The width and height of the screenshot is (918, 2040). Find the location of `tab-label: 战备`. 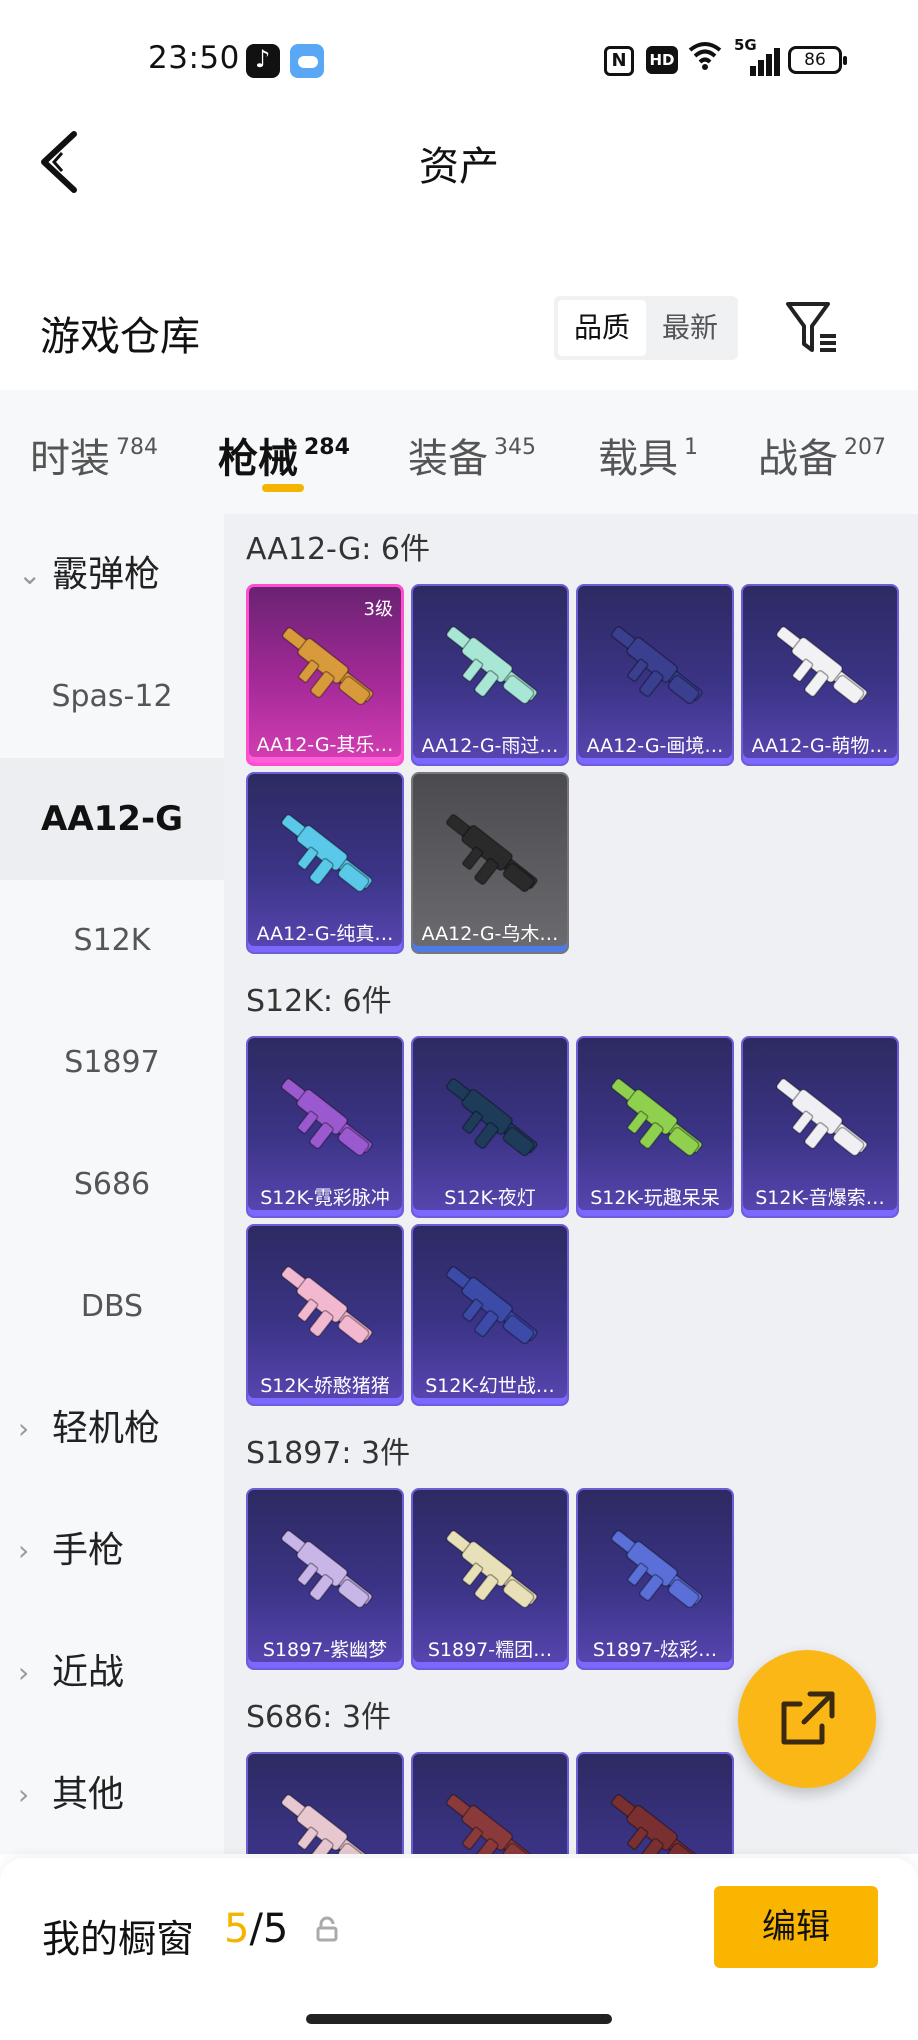

tab-label: 战备 is located at coordinates (798, 459).